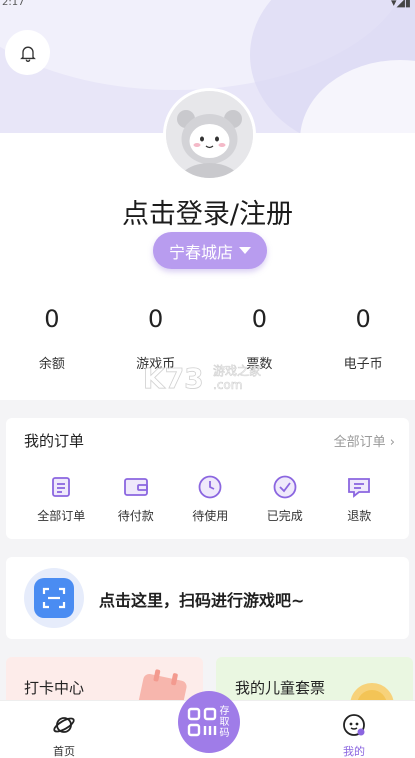 The height and width of the screenshot is (758, 415). I want to click on stat-e-coins: 0 电子币, so click(363, 338).